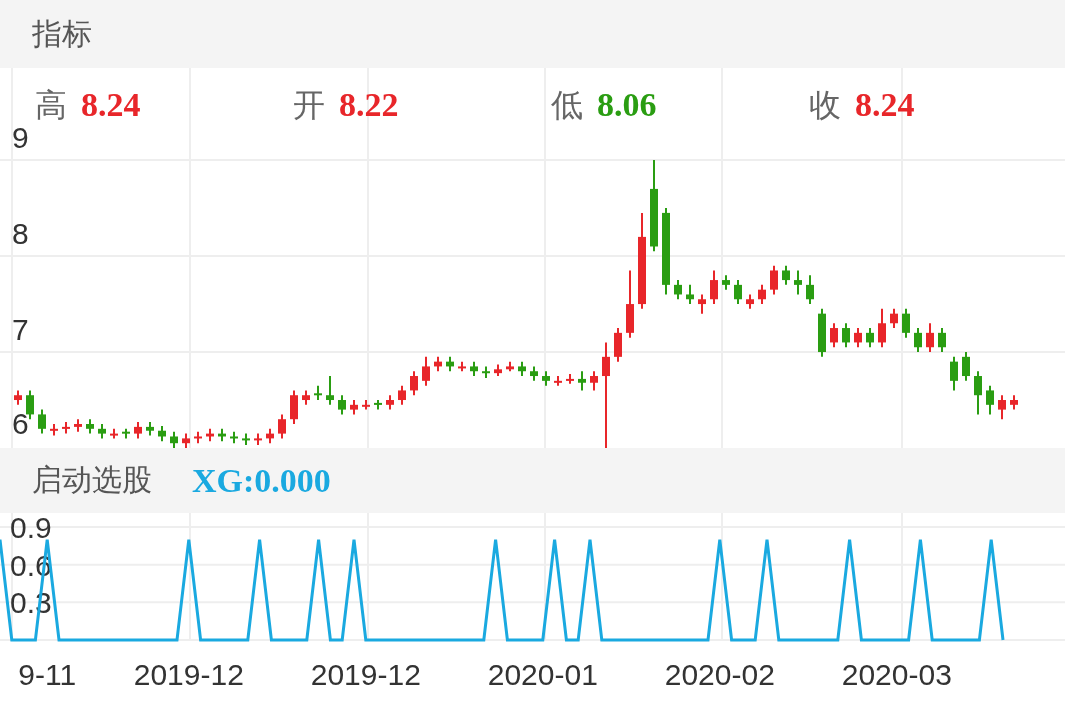  Describe the element at coordinates (369, 105) in the screenshot. I see `quote-value: 8.22` at that location.